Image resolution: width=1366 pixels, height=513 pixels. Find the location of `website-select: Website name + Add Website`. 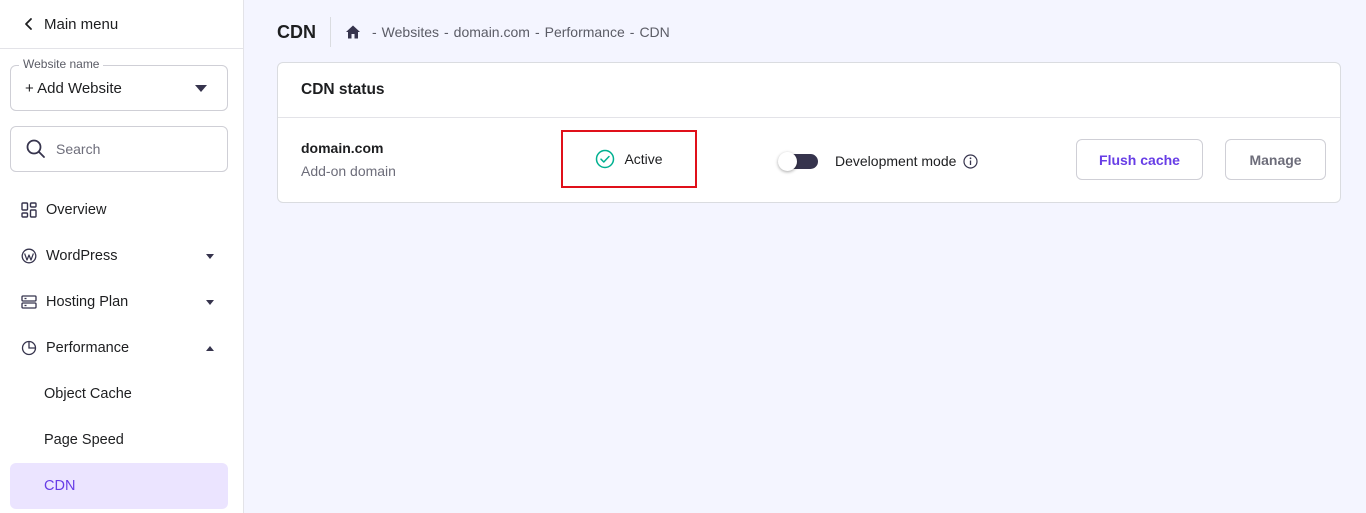

website-select: Website name + Add Website is located at coordinates (119, 84).